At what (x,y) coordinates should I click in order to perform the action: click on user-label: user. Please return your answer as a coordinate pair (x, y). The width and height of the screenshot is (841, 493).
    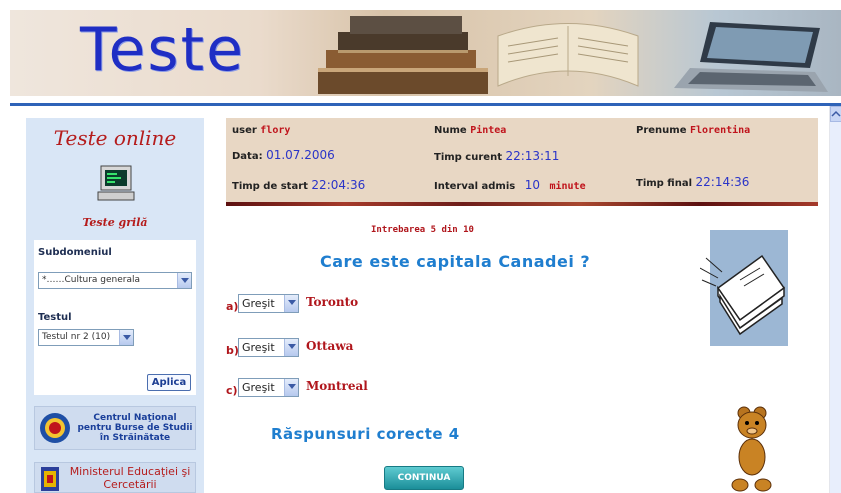
    Looking at the image, I should click on (244, 130).